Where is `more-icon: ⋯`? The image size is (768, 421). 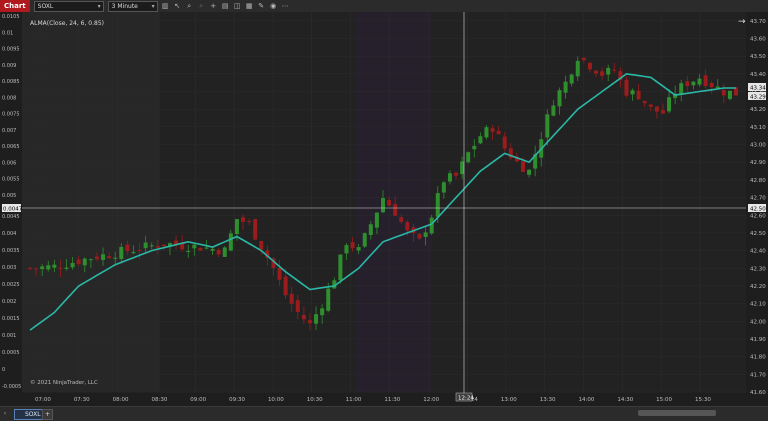
more-icon: ⋯ is located at coordinates (285, 6).